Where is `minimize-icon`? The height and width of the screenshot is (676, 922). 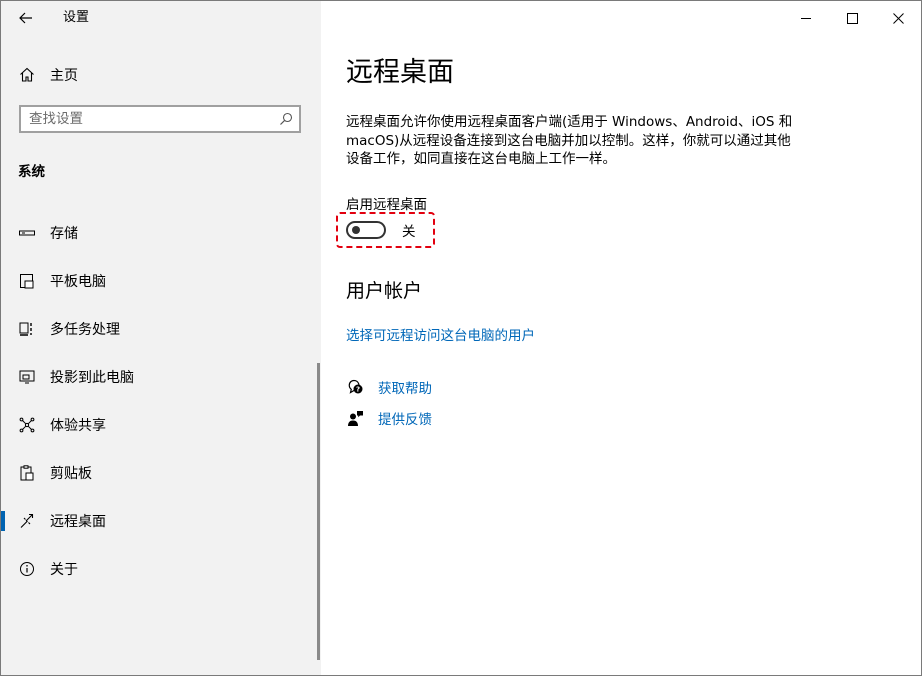 minimize-icon is located at coordinates (805, 18).